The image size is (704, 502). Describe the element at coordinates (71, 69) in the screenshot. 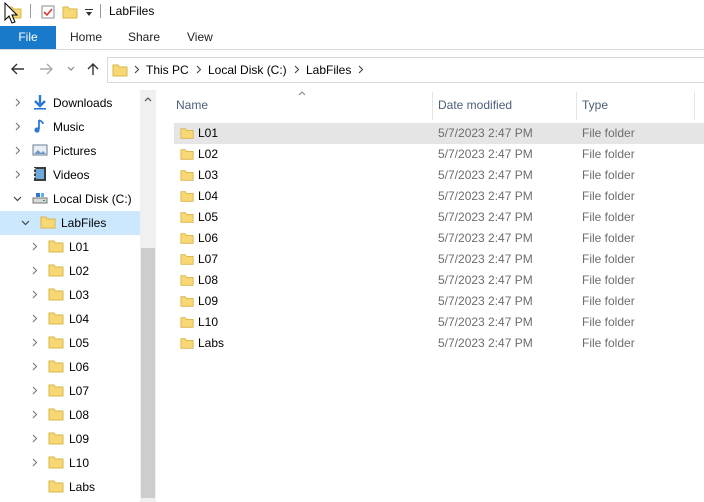

I see `recent-locations-button` at that location.